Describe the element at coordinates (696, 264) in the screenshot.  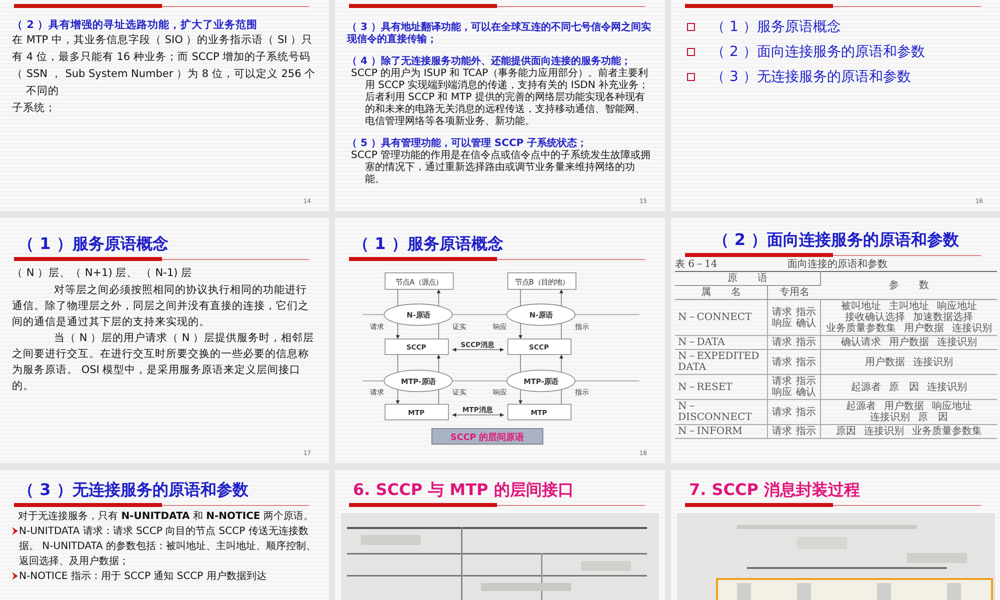
I see `table-label: 表 6－14` at that location.